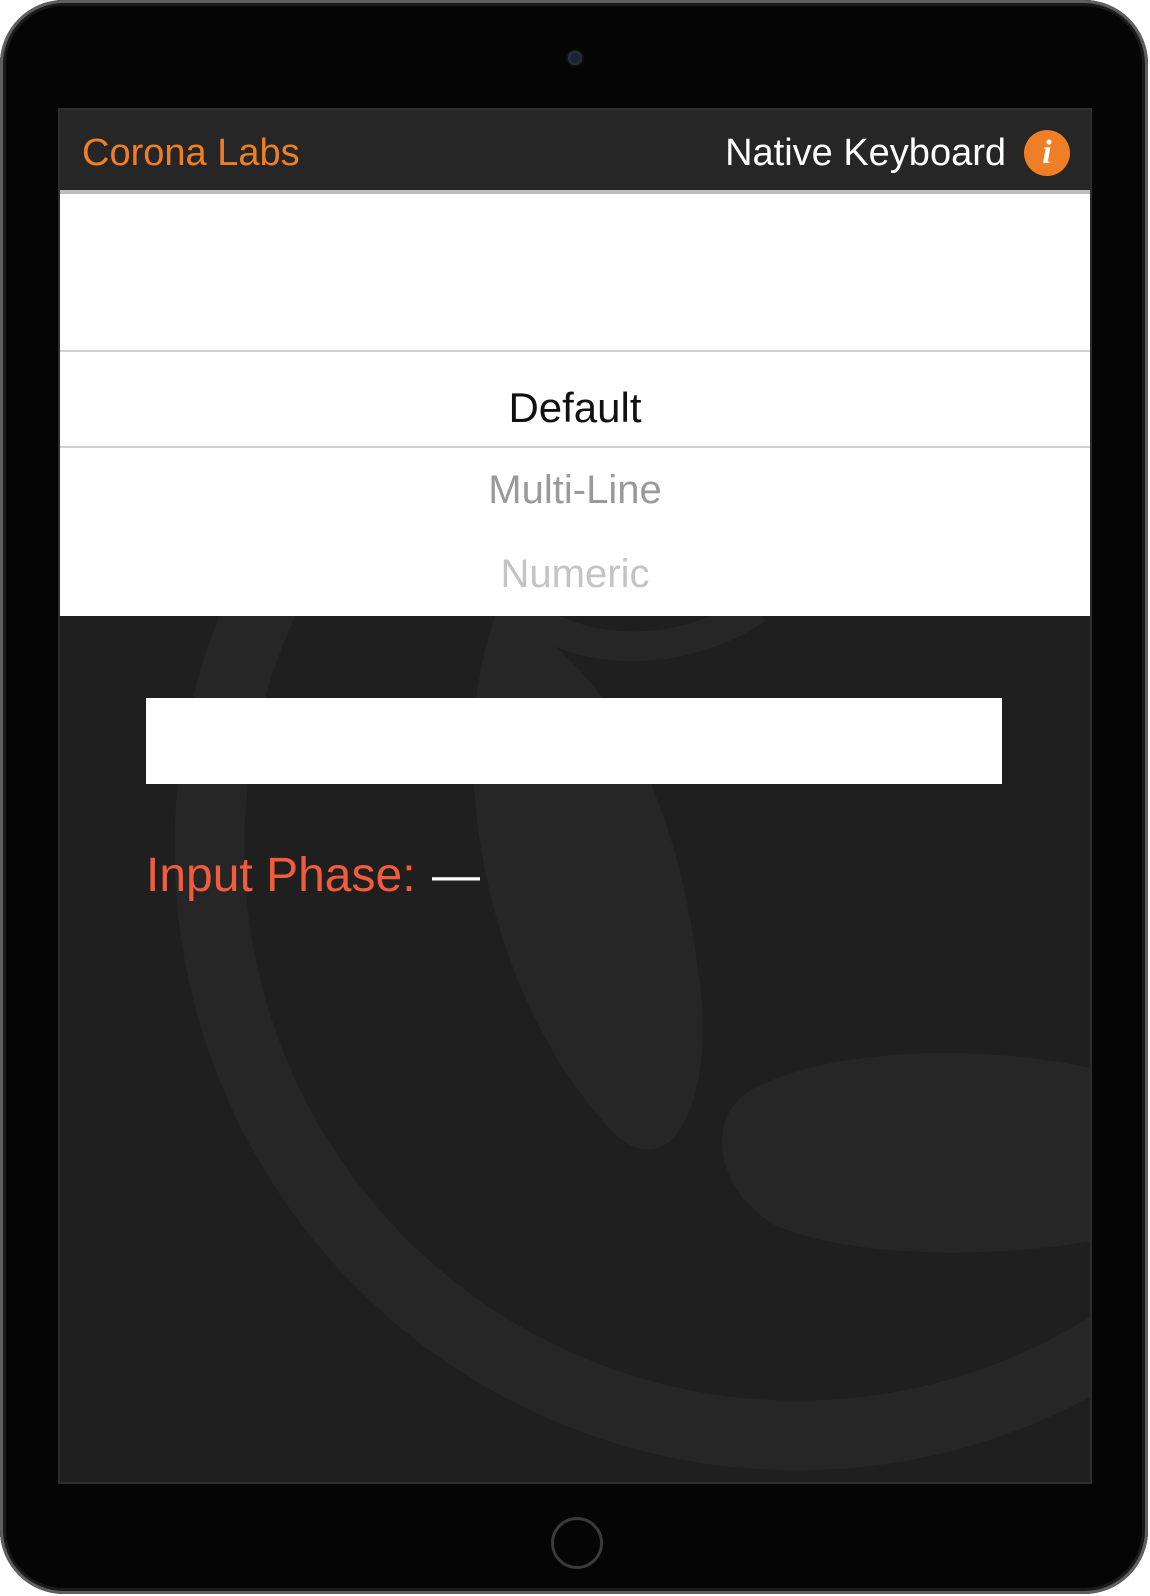 This screenshot has width=1150, height=1596. I want to click on picker-option-multi-line: Multi-Line, so click(575, 490).